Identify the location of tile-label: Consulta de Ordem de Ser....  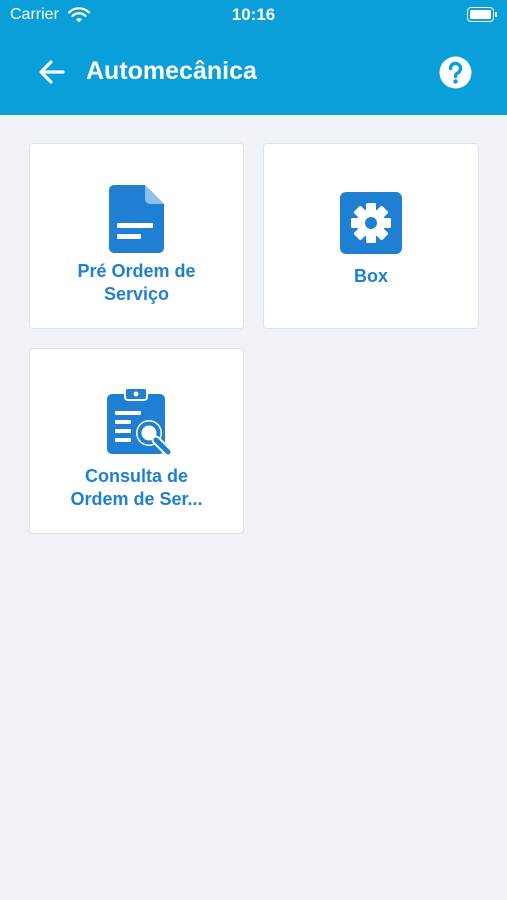
(136, 488).